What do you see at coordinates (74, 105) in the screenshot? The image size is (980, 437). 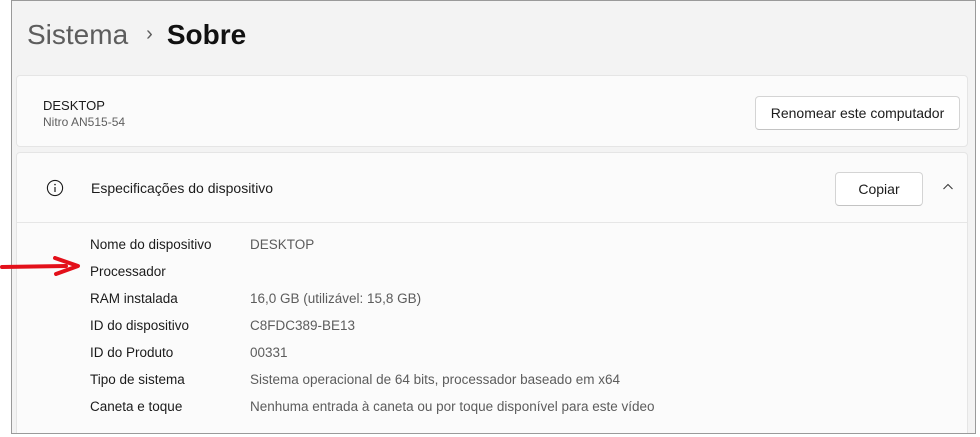 I see `device-name: DESKTOP` at bounding box center [74, 105].